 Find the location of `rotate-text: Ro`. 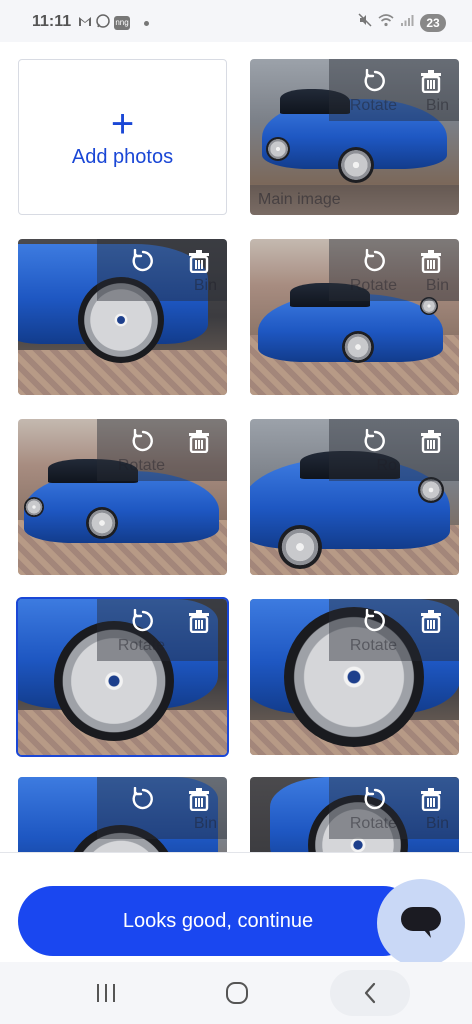

rotate-text: Ro is located at coordinates (386, 465).